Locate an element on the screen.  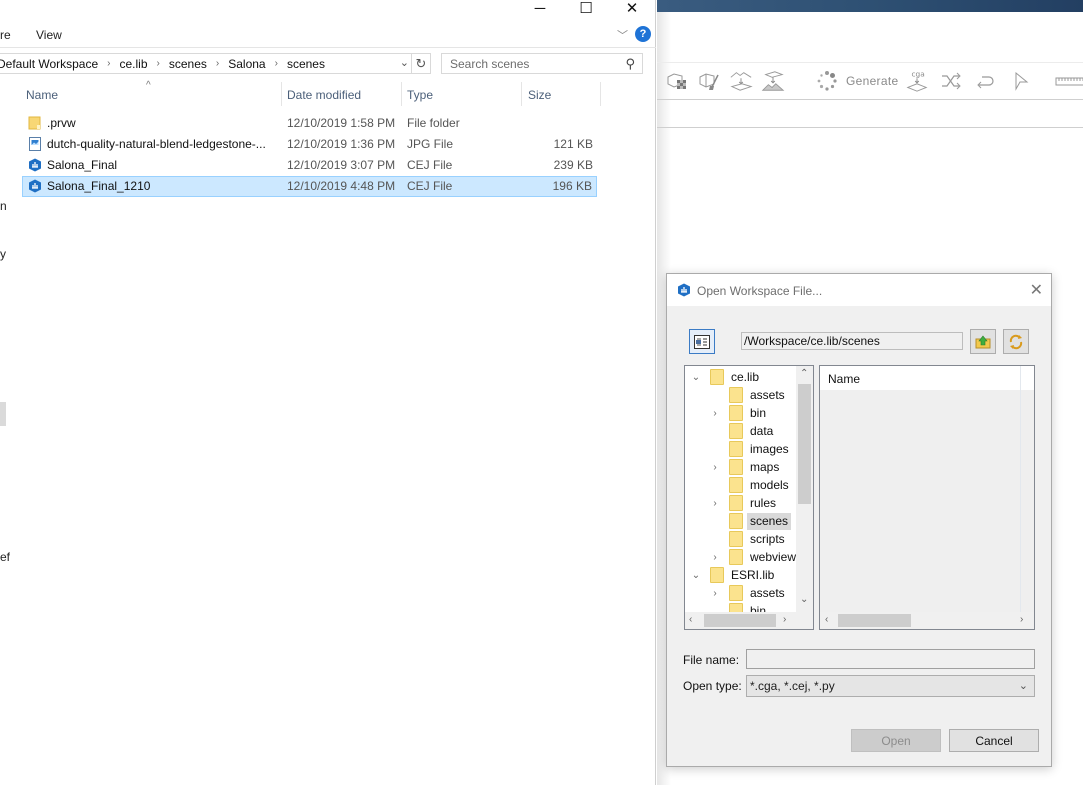
nav-pane-clipped-text: ef is located at coordinates (5, 557).